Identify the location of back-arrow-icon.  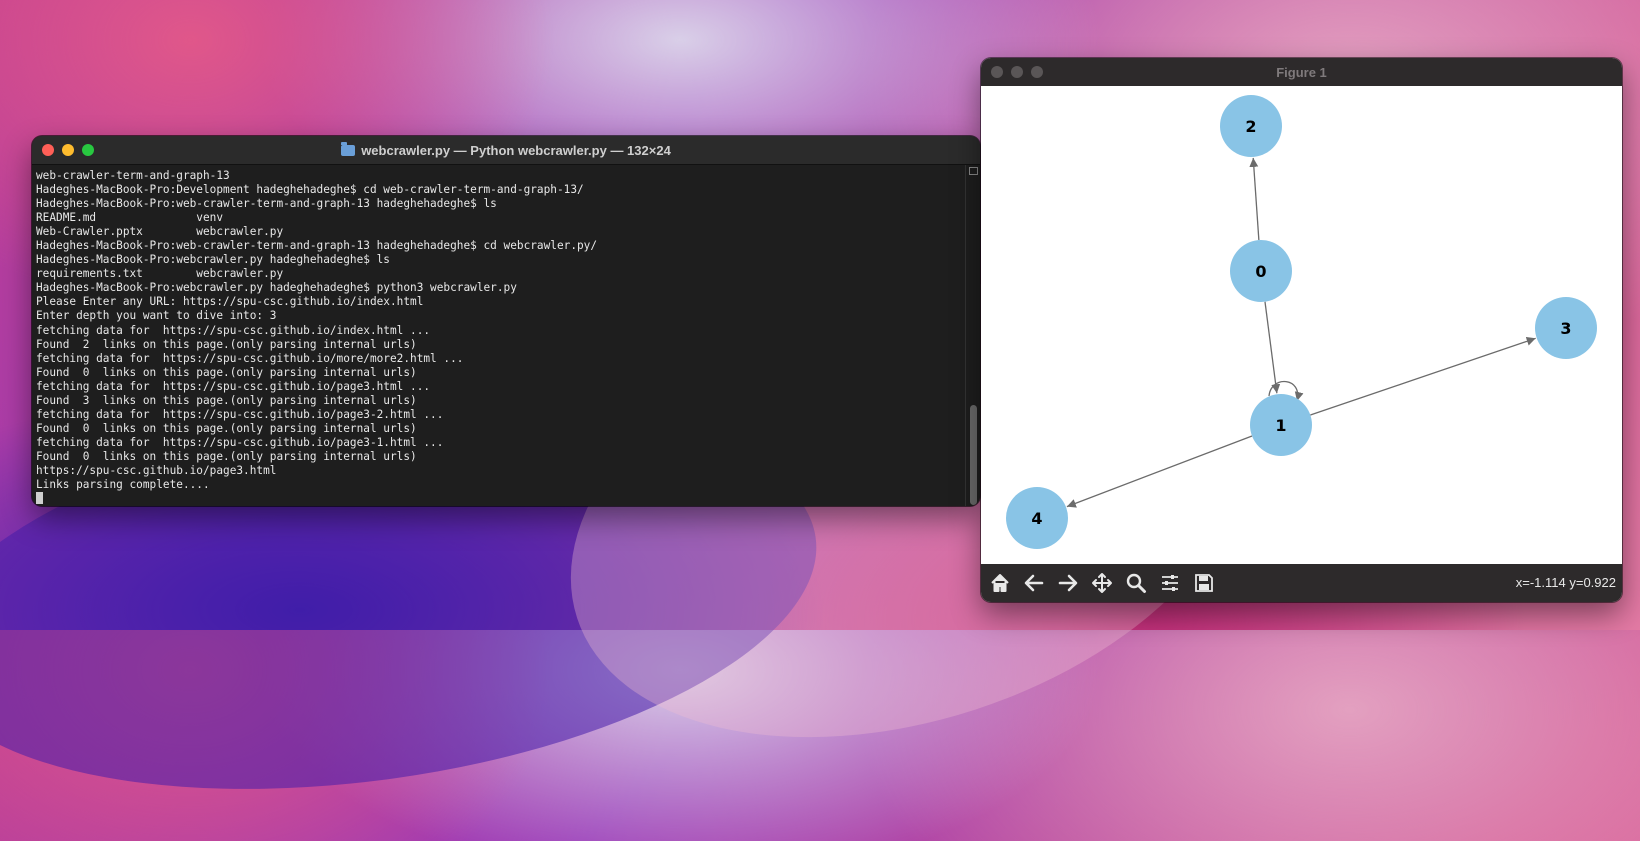
(1034, 583).